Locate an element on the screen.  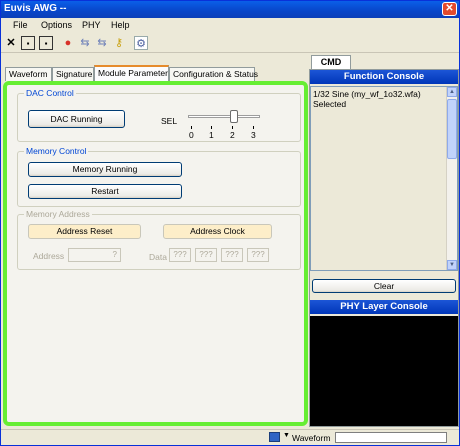
memory-address-title: Memory Address is located at coordinates (58, 214).